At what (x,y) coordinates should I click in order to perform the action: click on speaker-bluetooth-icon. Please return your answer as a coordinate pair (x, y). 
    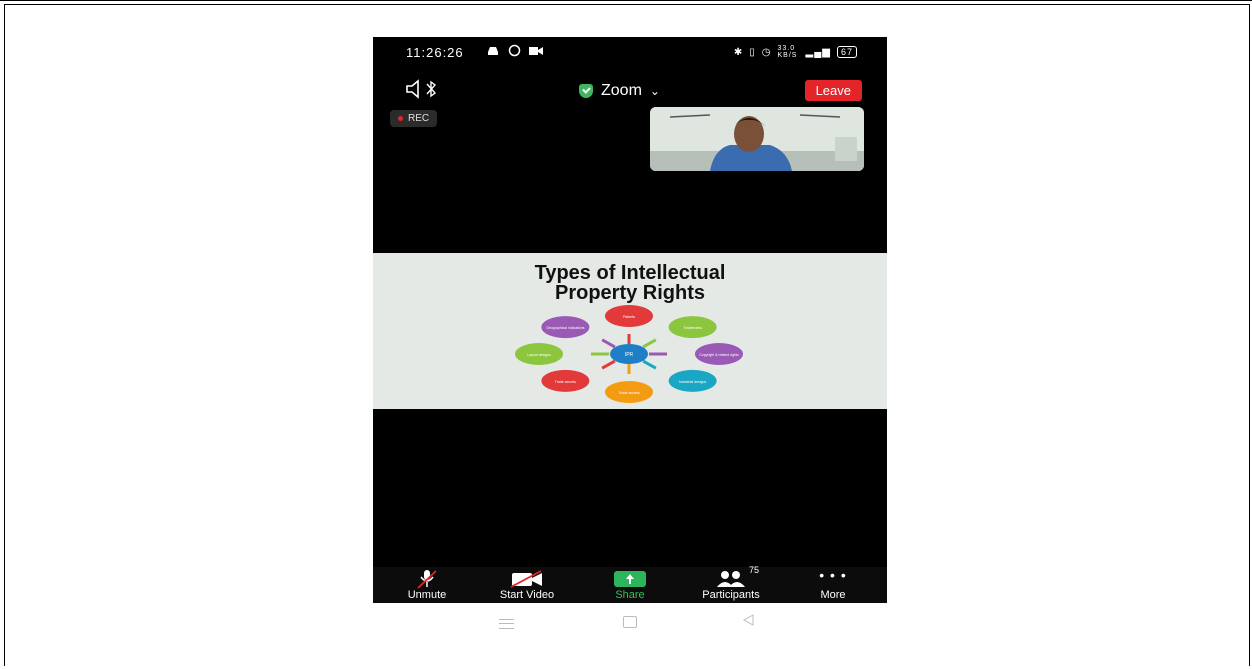
    Looking at the image, I should click on (422, 89).